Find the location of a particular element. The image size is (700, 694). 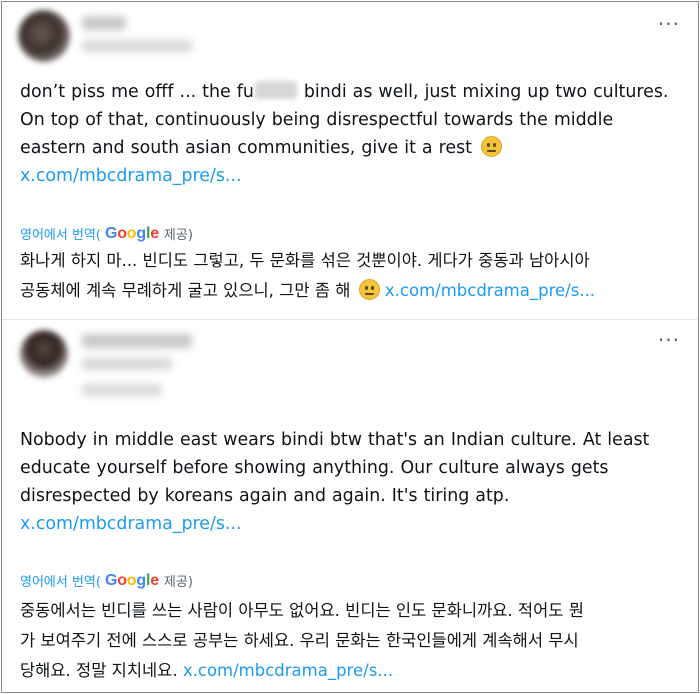

redacted-word is located at coordinates (275, 90).